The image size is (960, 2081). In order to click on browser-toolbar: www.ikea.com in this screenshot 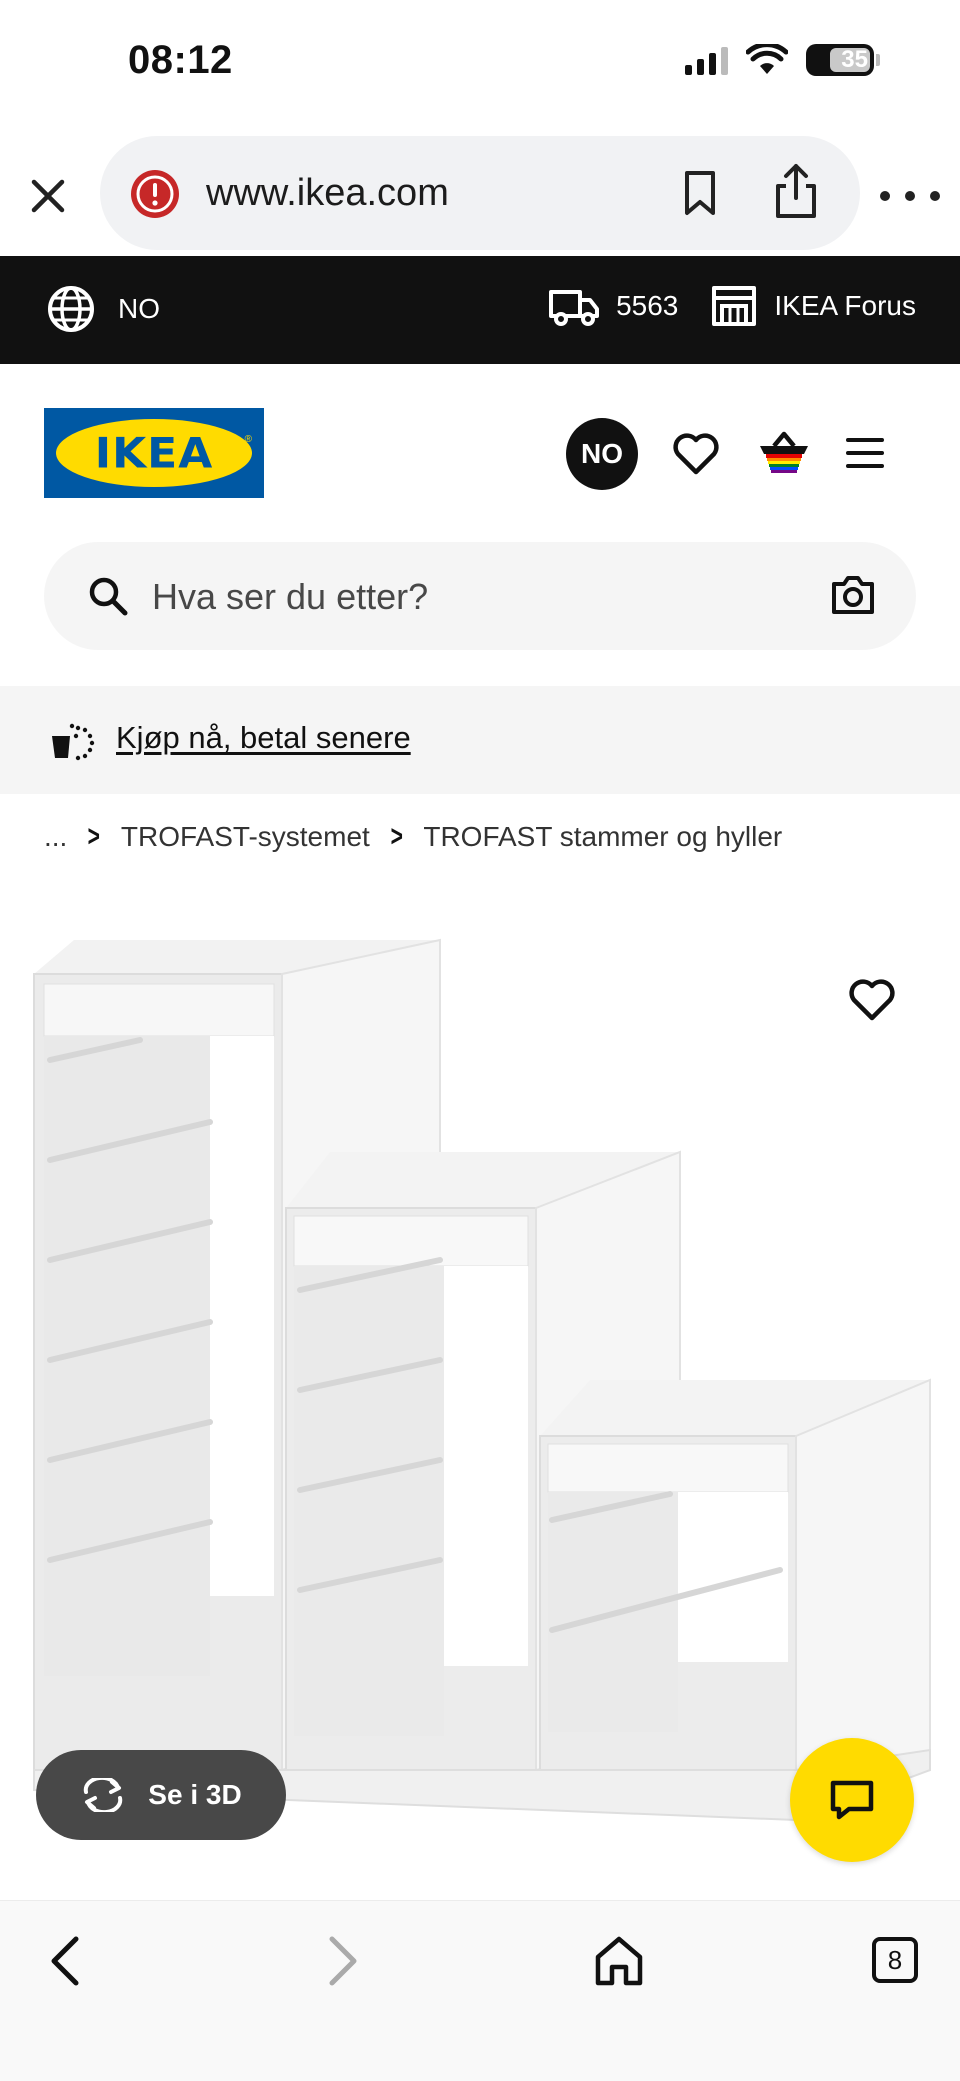, I will do `click(480, 193)`.